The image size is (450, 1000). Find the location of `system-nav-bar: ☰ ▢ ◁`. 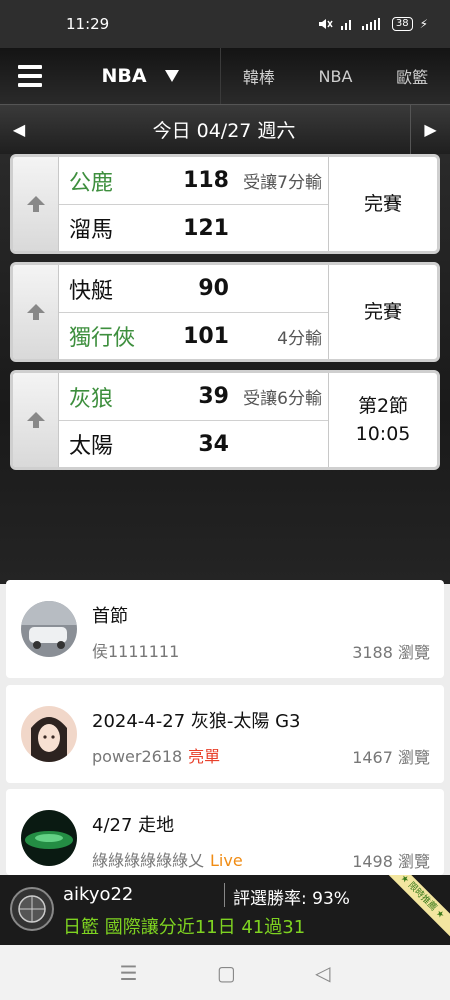

system-nav-bar: ☰ ▢ ◁ is located at coordinates (225, 972).